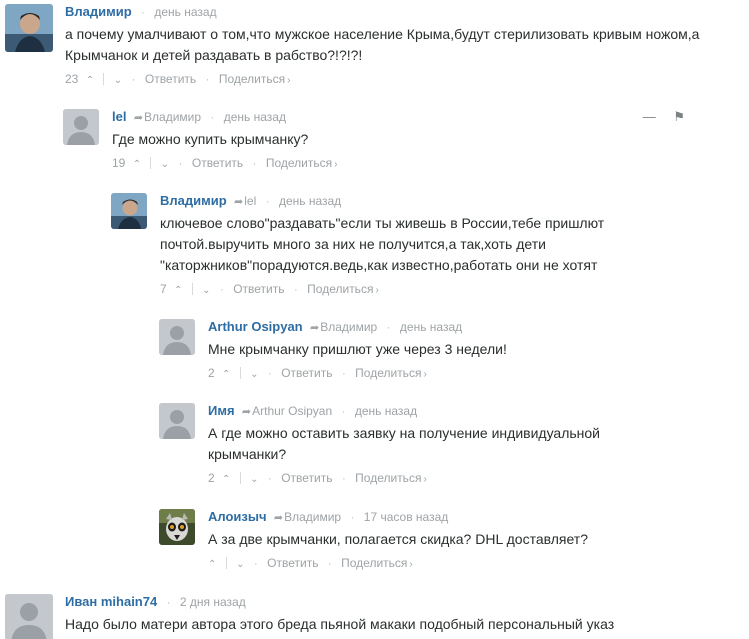 This screenshot has height=639, width=749. What do you see at coordinates (657, 117) in the screenshot?
I see `comment-tools: — ⚑` at bounding box center [657, 117].